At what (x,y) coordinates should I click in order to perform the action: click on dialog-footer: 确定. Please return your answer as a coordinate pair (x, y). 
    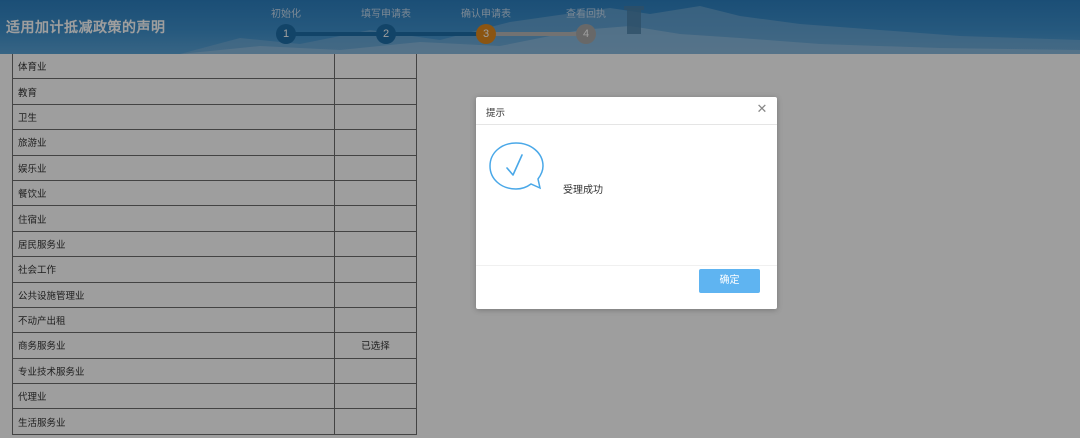
    Looking at the image, I should click on (626, 287).